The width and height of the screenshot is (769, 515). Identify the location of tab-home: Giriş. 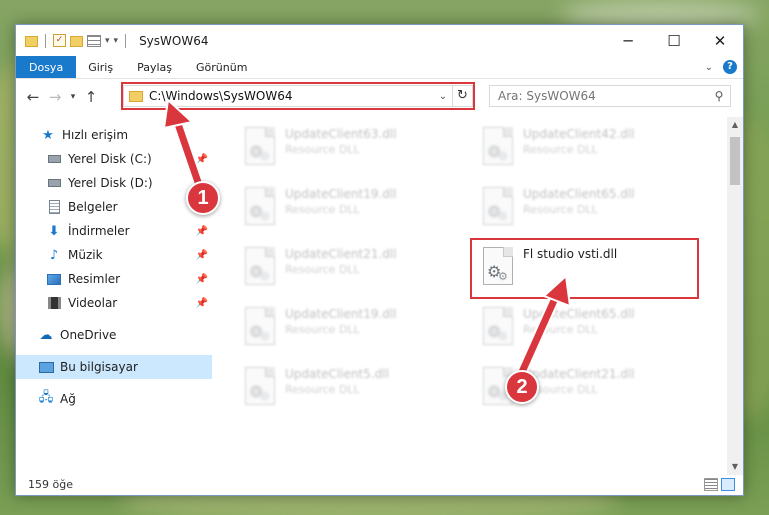
(100, 67).